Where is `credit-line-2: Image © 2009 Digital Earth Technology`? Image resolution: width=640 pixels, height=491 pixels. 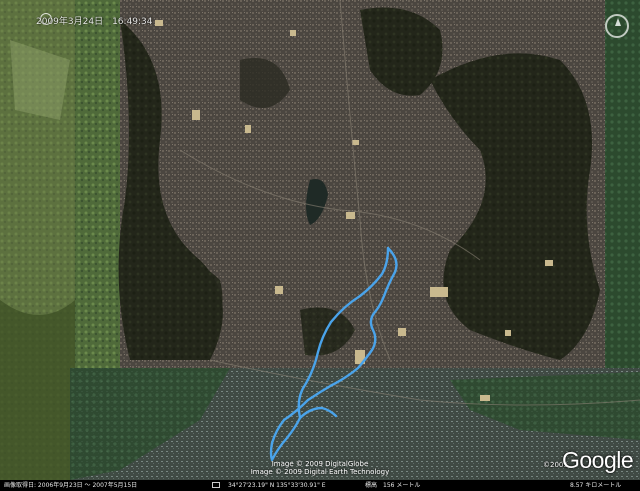
credit-line-2: Image © 2009 Digital Earth Technology is located at coordinates (320, 472).